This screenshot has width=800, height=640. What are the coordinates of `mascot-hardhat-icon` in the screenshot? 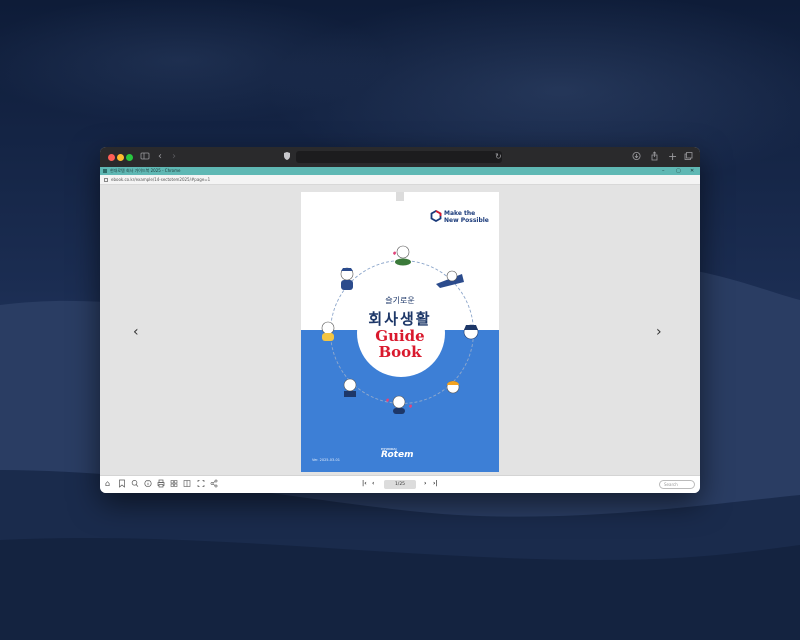 It's located at (453, 387).